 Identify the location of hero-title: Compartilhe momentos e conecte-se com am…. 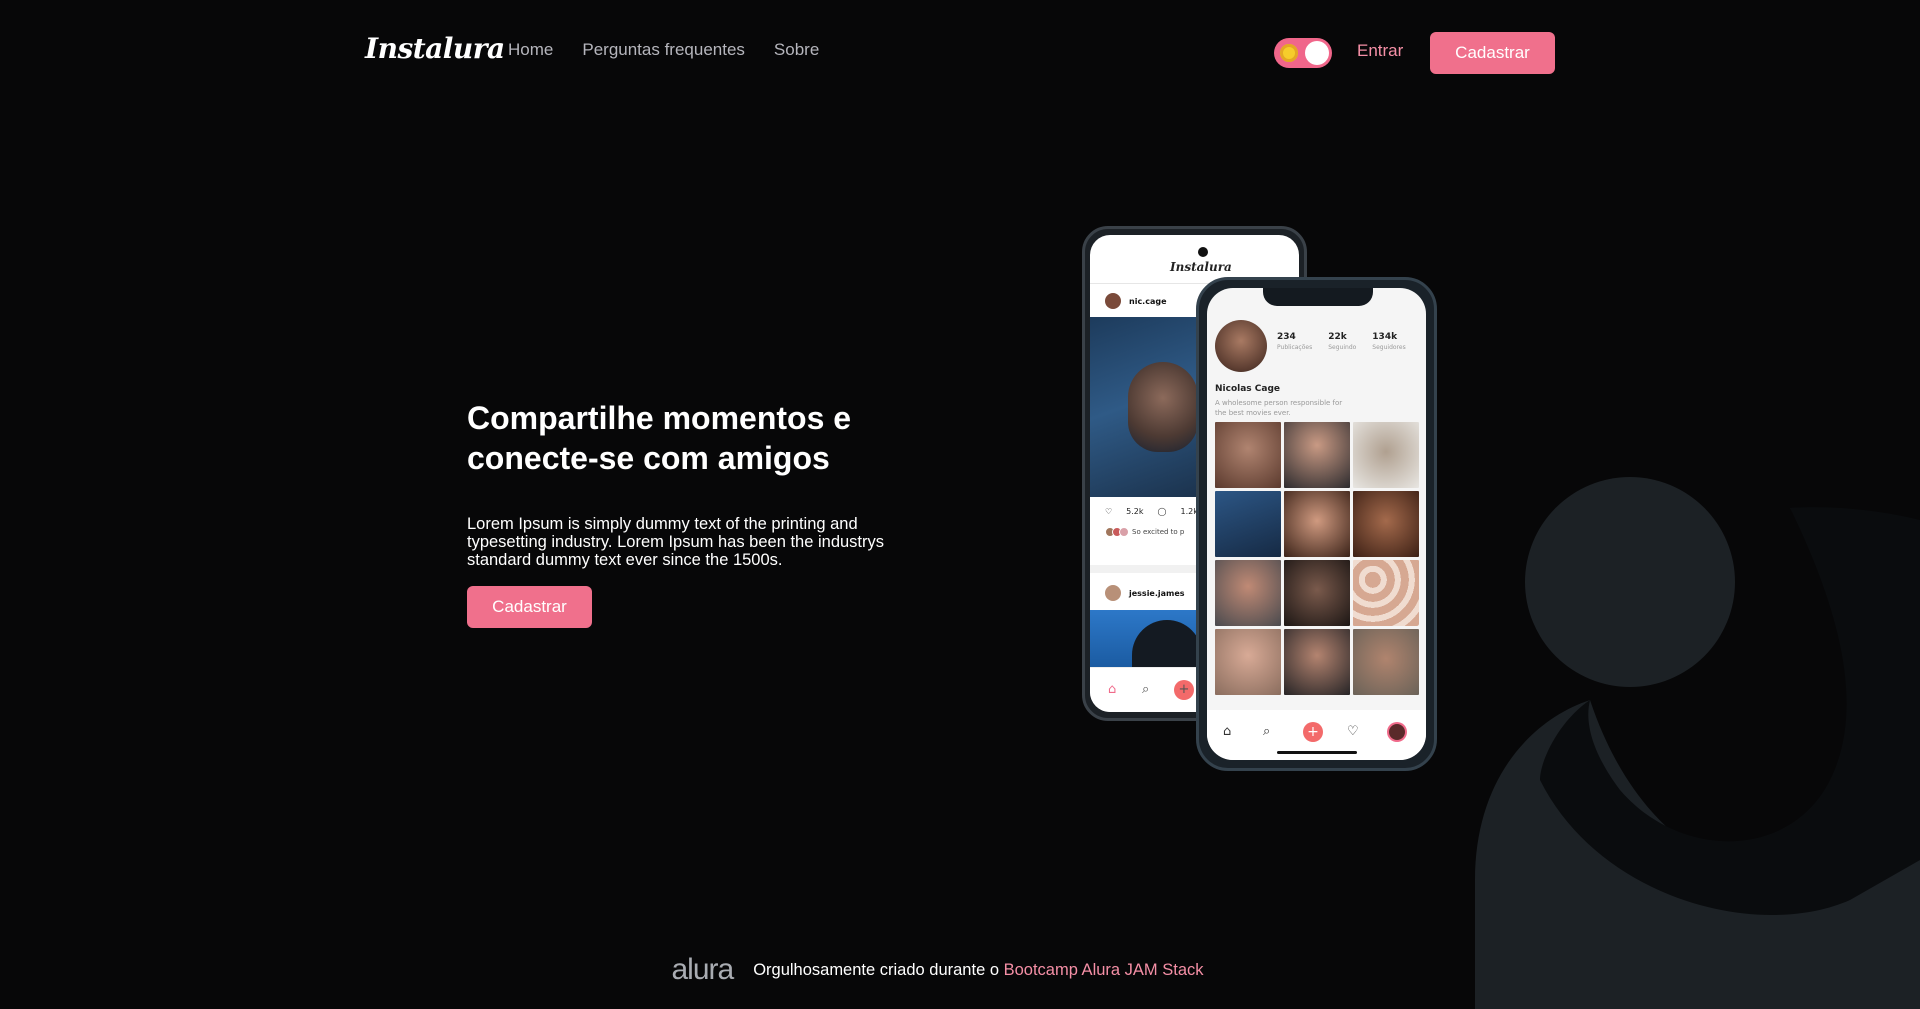
(659, 438).